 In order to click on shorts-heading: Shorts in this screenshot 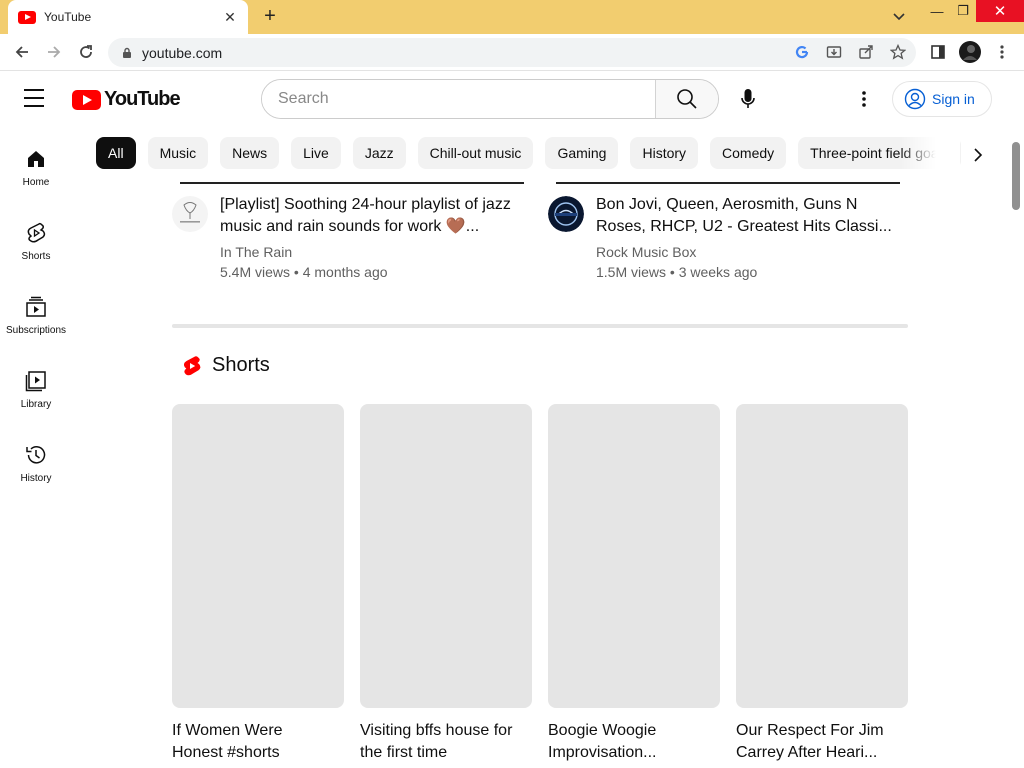, I will do `click(241, 365)`.